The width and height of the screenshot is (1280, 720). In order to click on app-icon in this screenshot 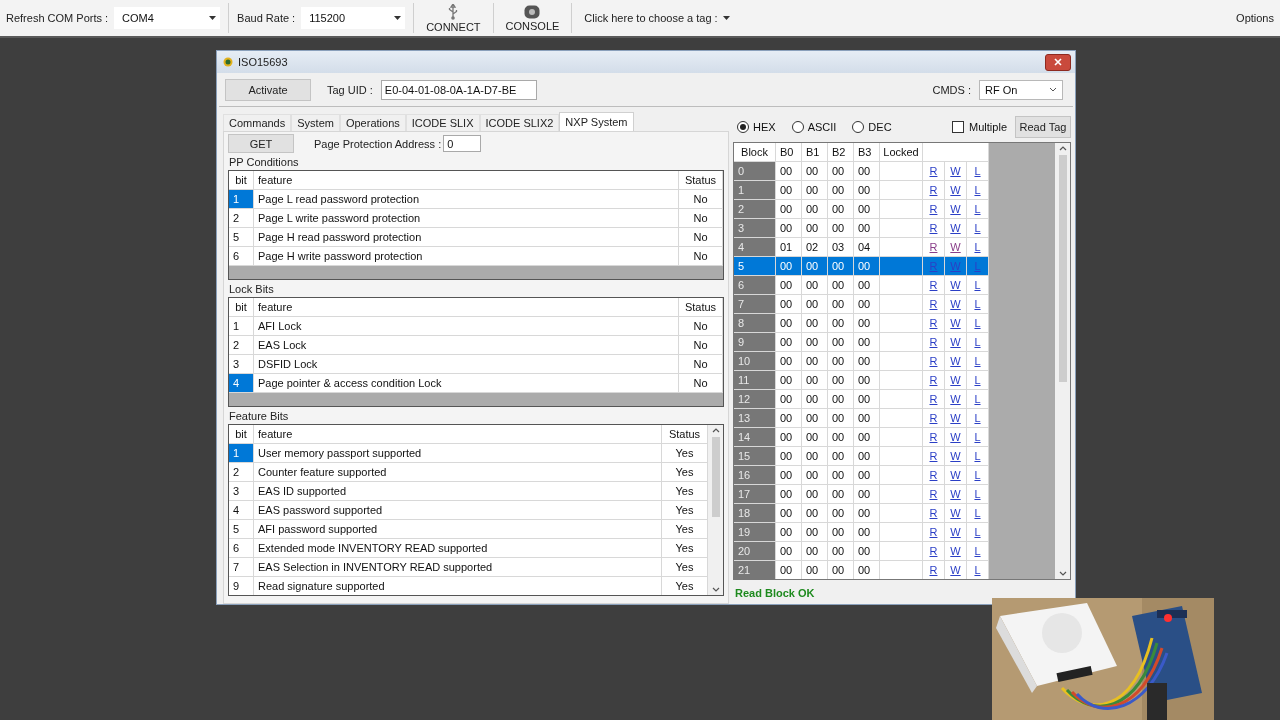, I will do `click(228, 62)`.